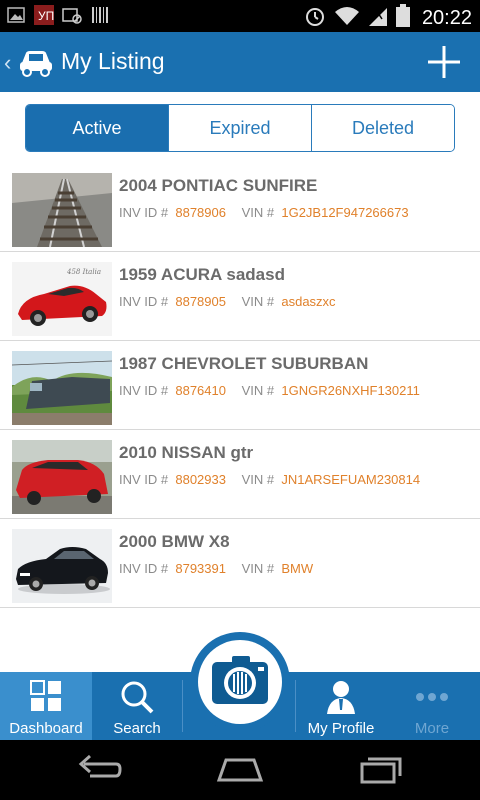 The width and height of the screenshot is (480, 800). What do you see at coordinates (341, 699) in the screenshot?
I see `profile-icon` at bounding box center [341, 699].